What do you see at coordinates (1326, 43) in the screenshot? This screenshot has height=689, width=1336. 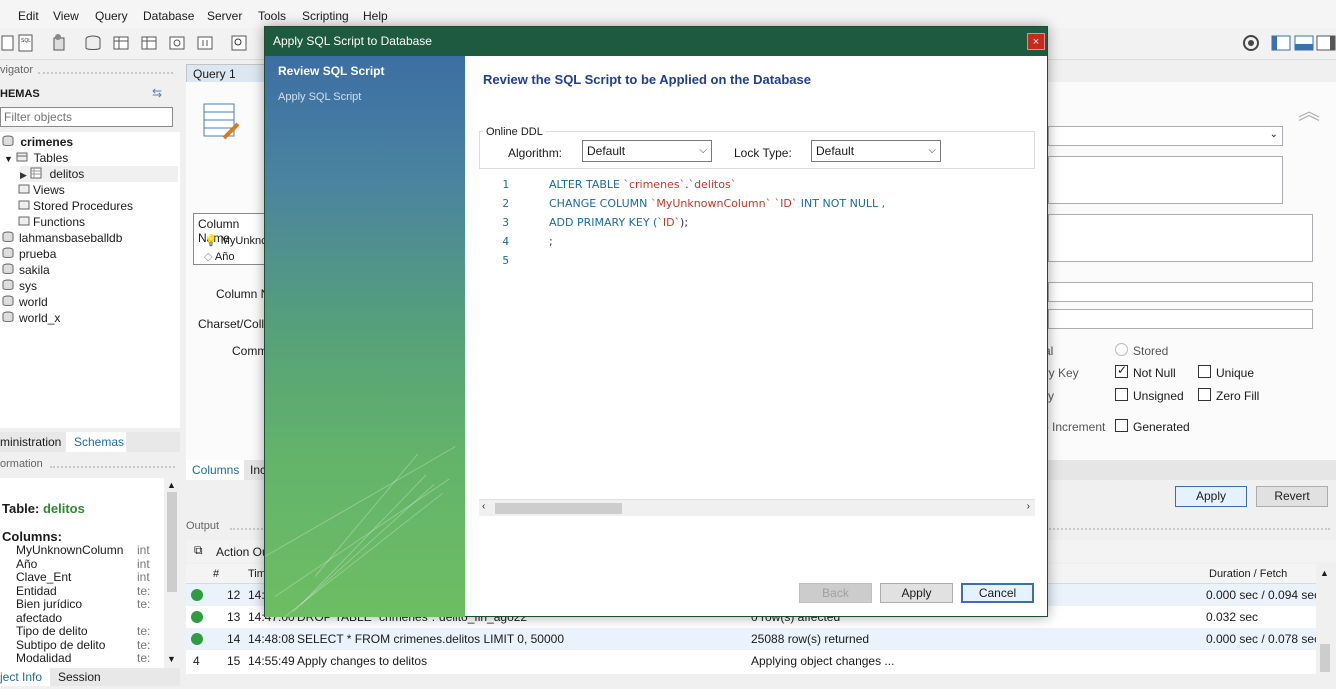 I see `toggle-secondary-sidebar-icon` at bounding box center [1326, 43].